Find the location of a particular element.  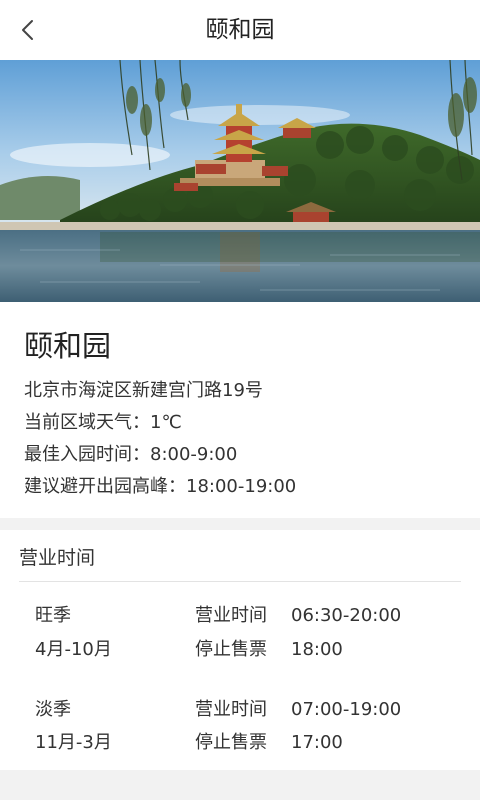

best-entry-time: 最佳入园时间：8:00-9:00 is located at coordinates (131, 454).